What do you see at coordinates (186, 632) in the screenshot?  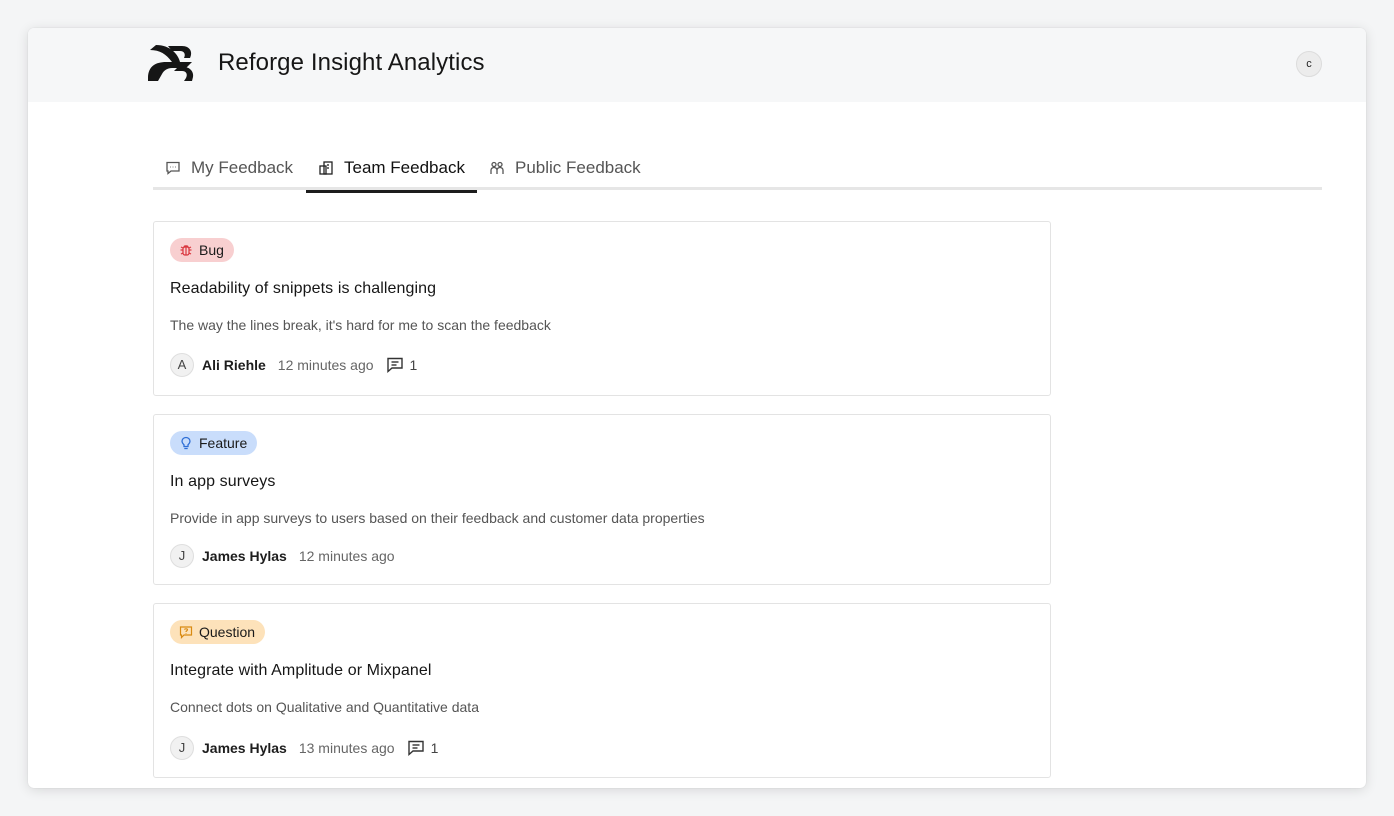 I see `question-icon` at bounding box center [186, 632].